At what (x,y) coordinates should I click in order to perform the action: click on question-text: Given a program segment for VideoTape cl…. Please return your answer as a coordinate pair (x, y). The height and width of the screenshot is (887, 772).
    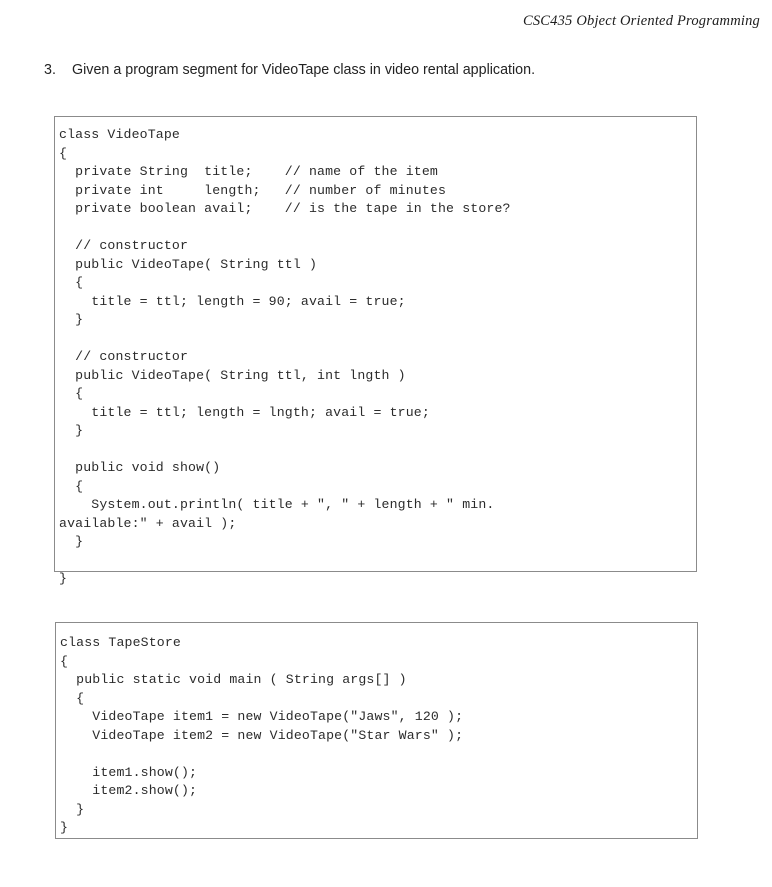
    Looking at the image, I should click on (304, 70).